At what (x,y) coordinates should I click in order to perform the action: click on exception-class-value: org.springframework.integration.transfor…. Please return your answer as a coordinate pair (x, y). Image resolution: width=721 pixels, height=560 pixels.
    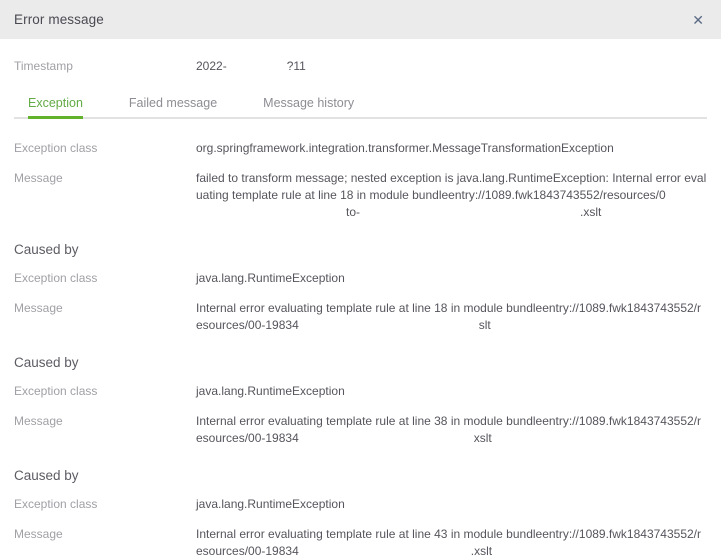
    Looking at the image, I should click on (405, 148).